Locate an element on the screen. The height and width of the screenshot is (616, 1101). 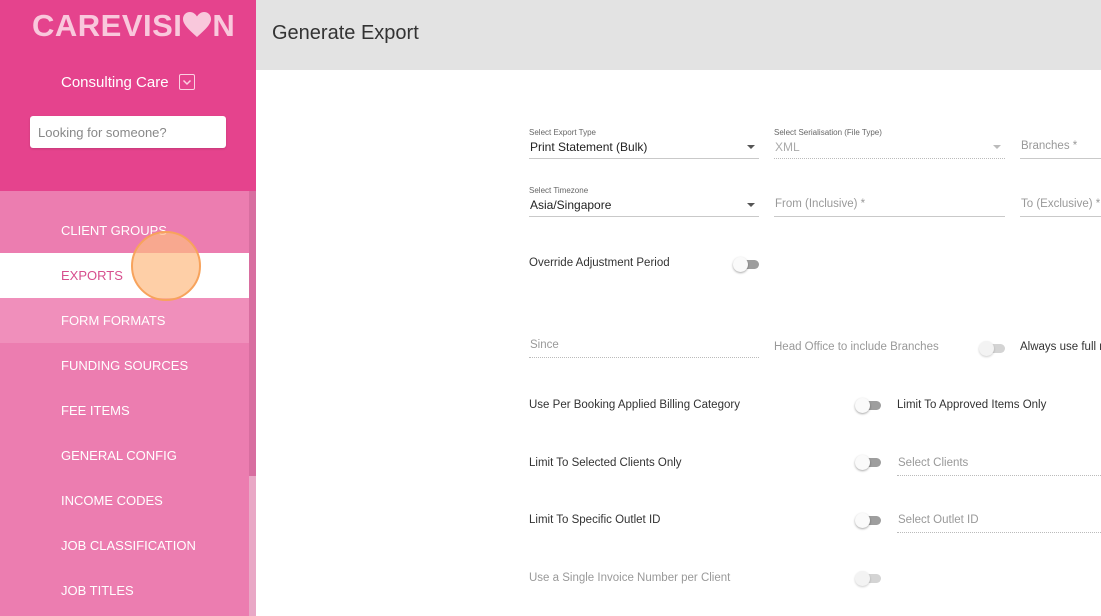
branches-placeholder: Branches * is located at coordinates (1049, 146).